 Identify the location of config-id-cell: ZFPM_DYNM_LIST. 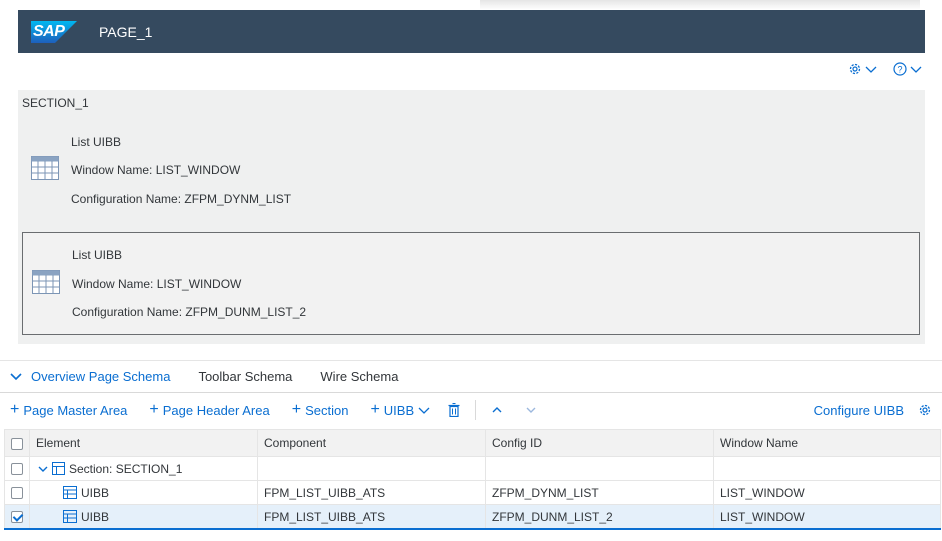
(599, 492).